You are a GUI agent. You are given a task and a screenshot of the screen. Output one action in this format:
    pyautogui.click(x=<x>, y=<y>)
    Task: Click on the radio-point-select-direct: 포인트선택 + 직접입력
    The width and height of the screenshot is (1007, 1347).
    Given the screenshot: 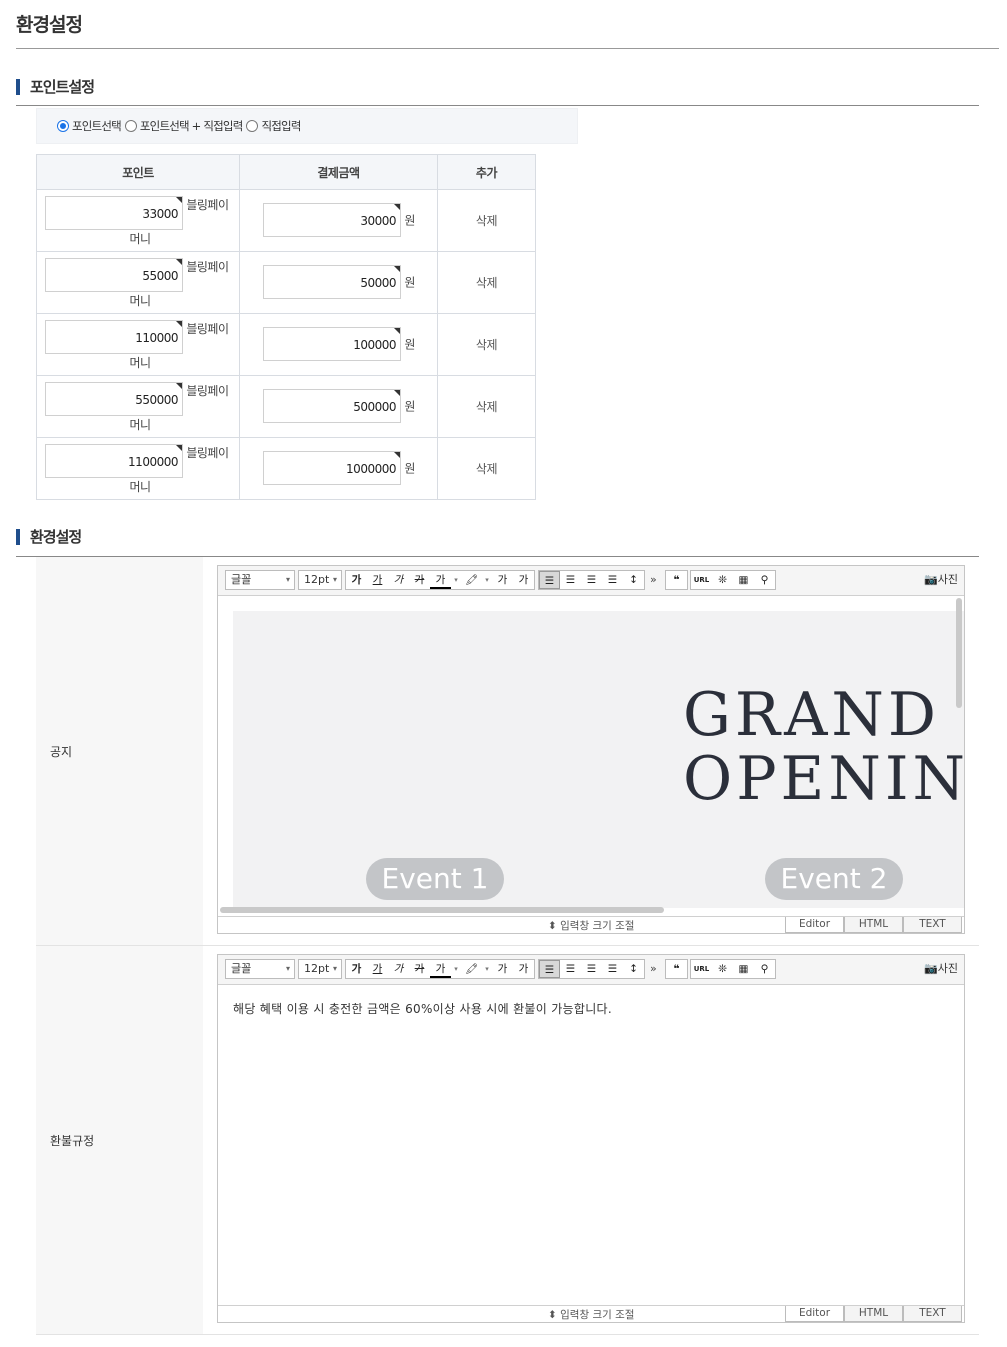 What is the action you would take?
    pyautogui.click(x=183, y=126)
    